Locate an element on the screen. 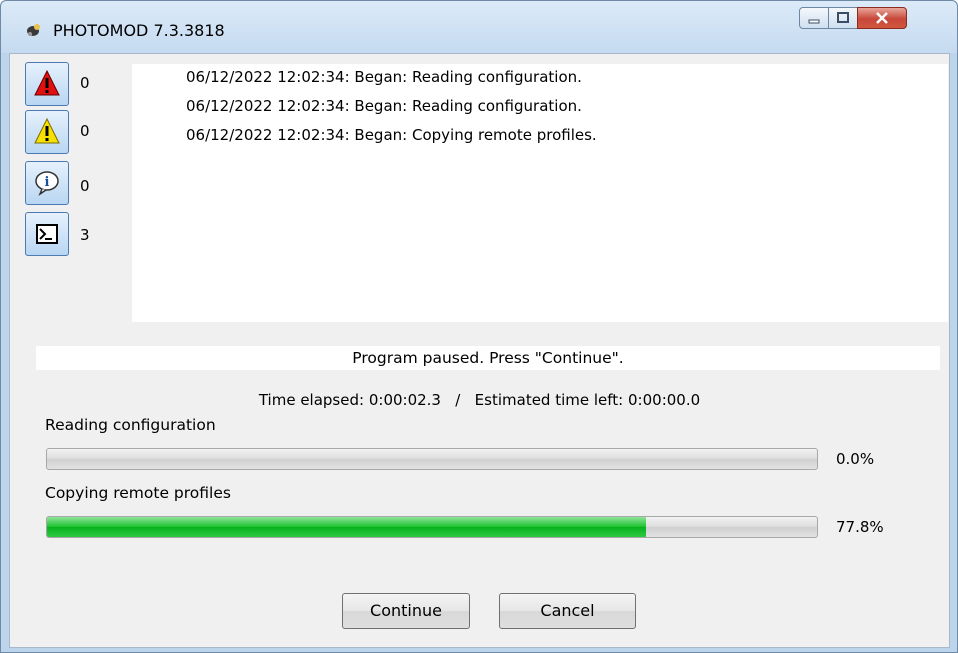  minimize-button is located at coordinates (814, 18).